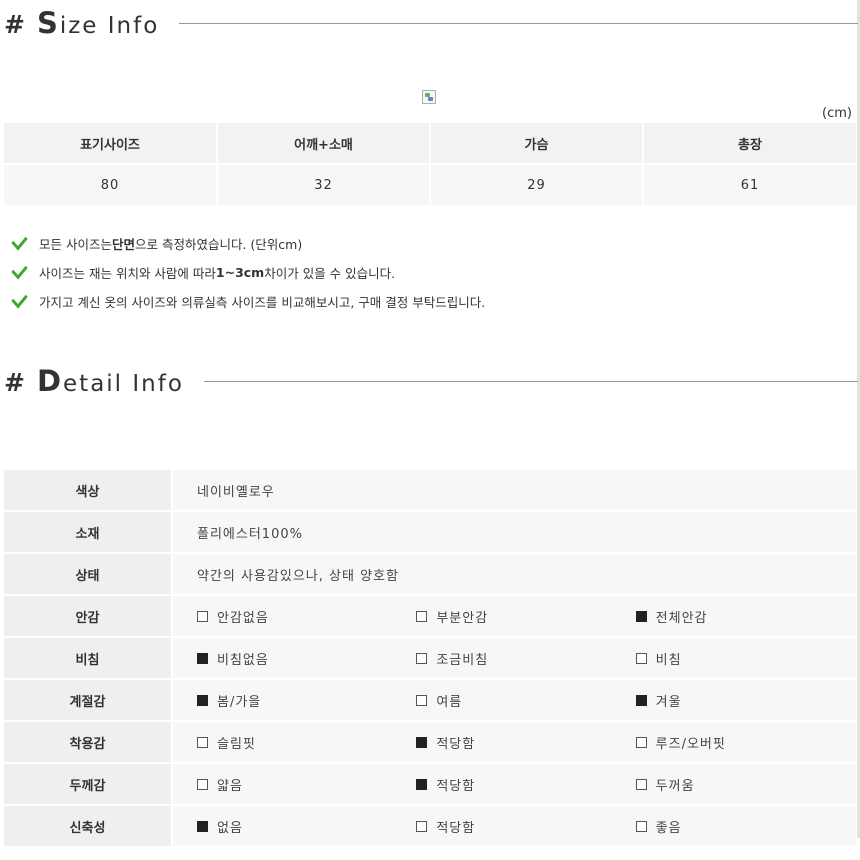  I want to click on detail-info-header: # Detail Info, so click(431, 381).